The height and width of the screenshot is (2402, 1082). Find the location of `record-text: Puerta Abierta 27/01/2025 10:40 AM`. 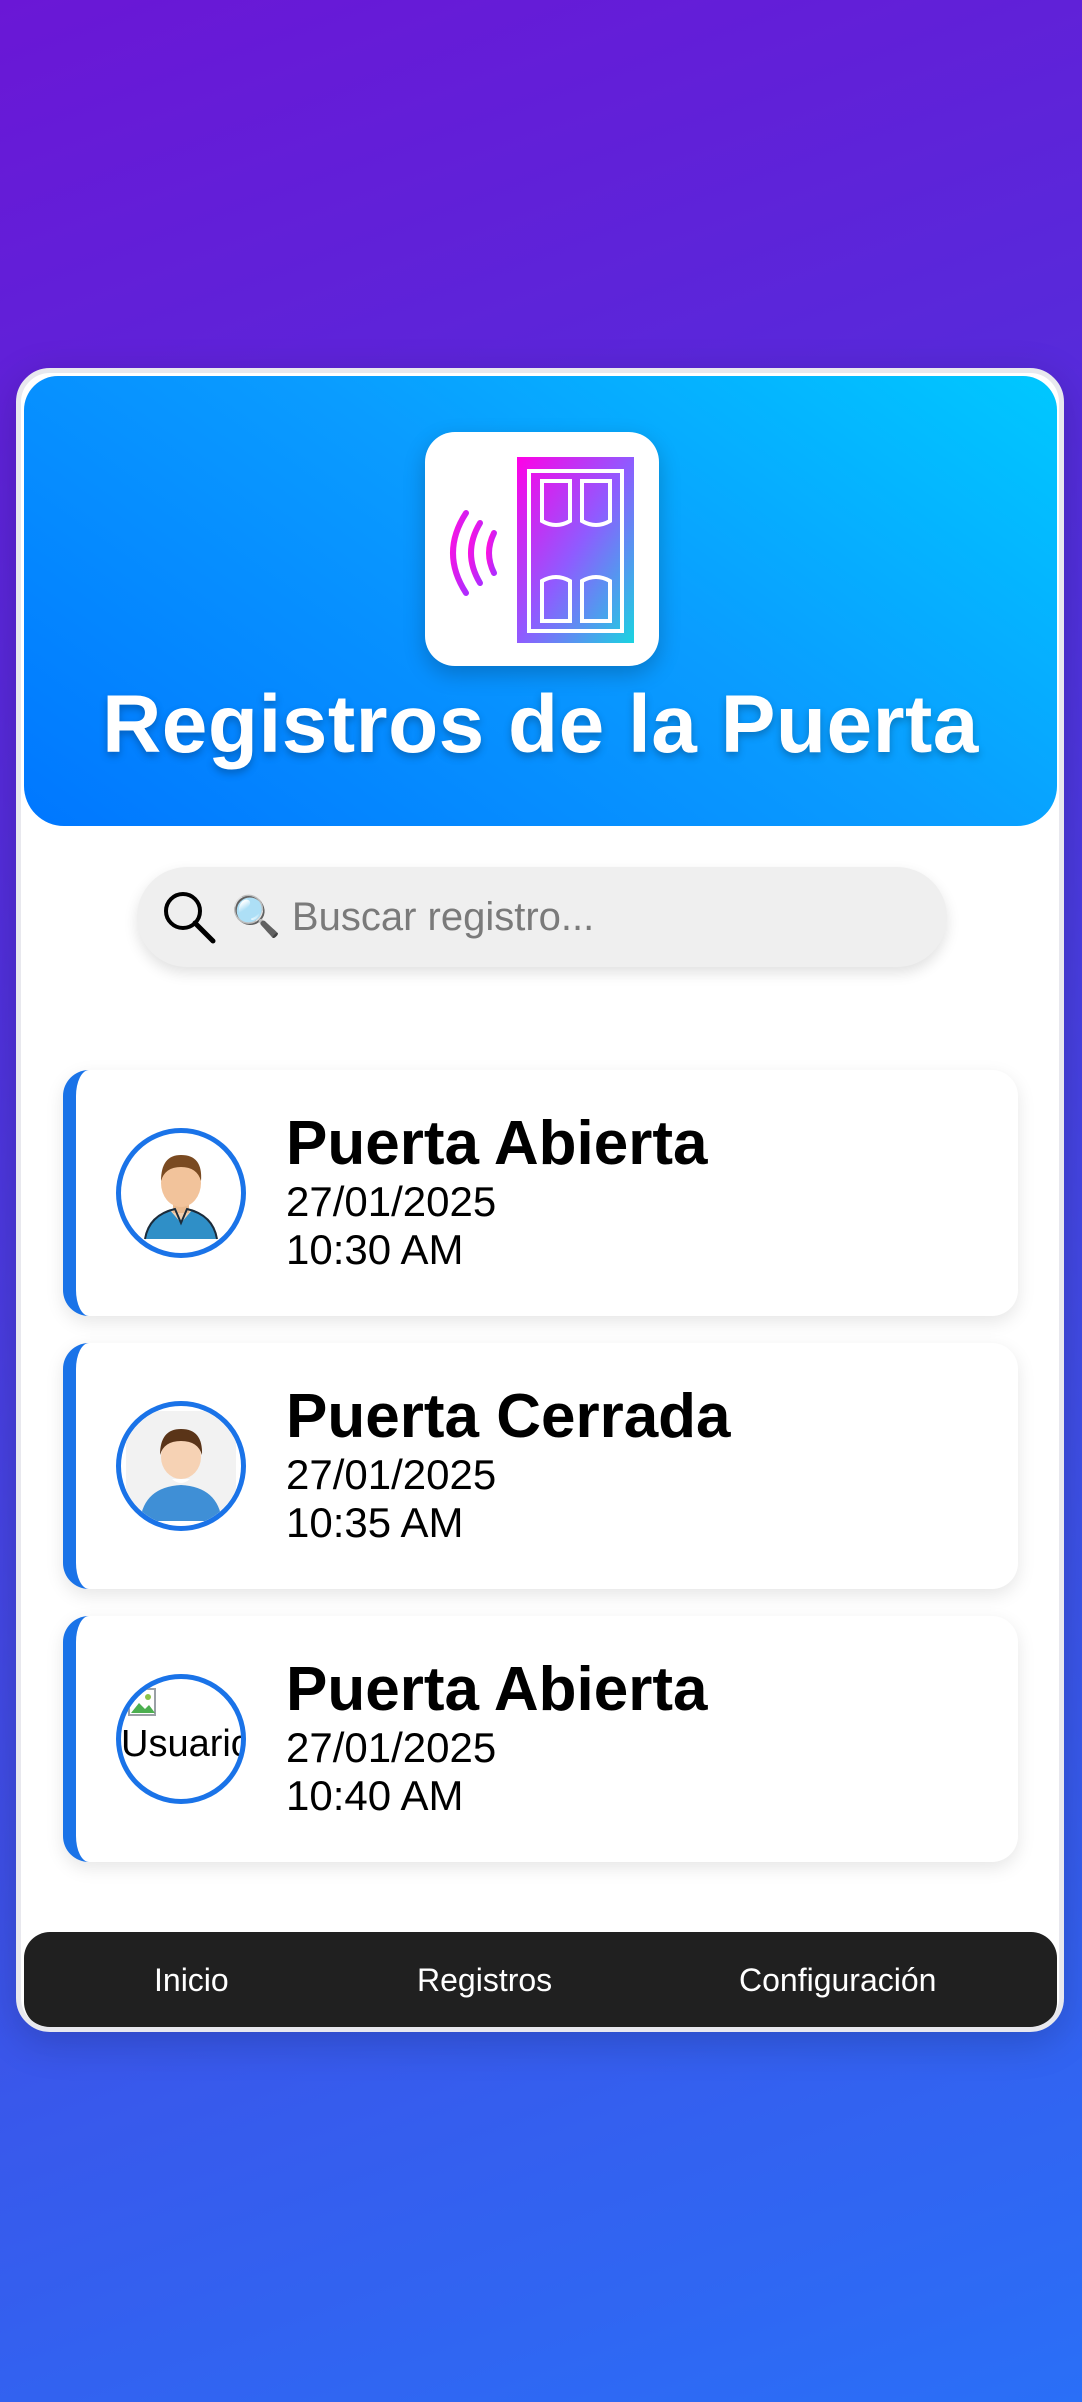

record-text: Puerta Abierta 27/01/2025 10:40 AM is located at coordinates (497, 1738).